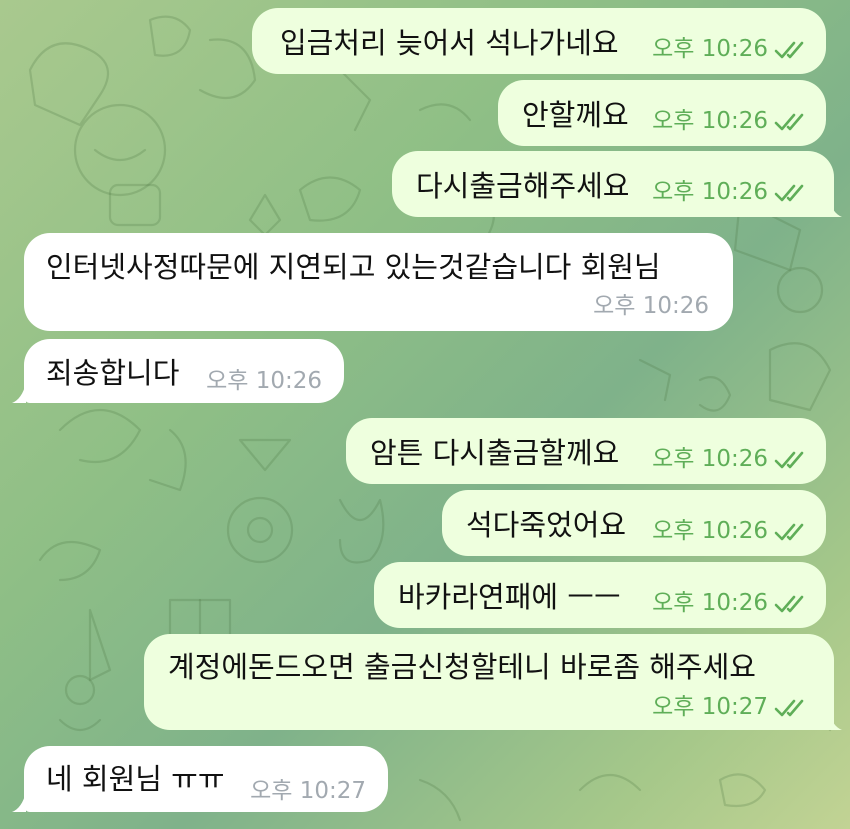 The width and height of the screenshot is (850, 829). I want to click on message-text: 네 회원님 ㅠㅠ, so click(135, 779).